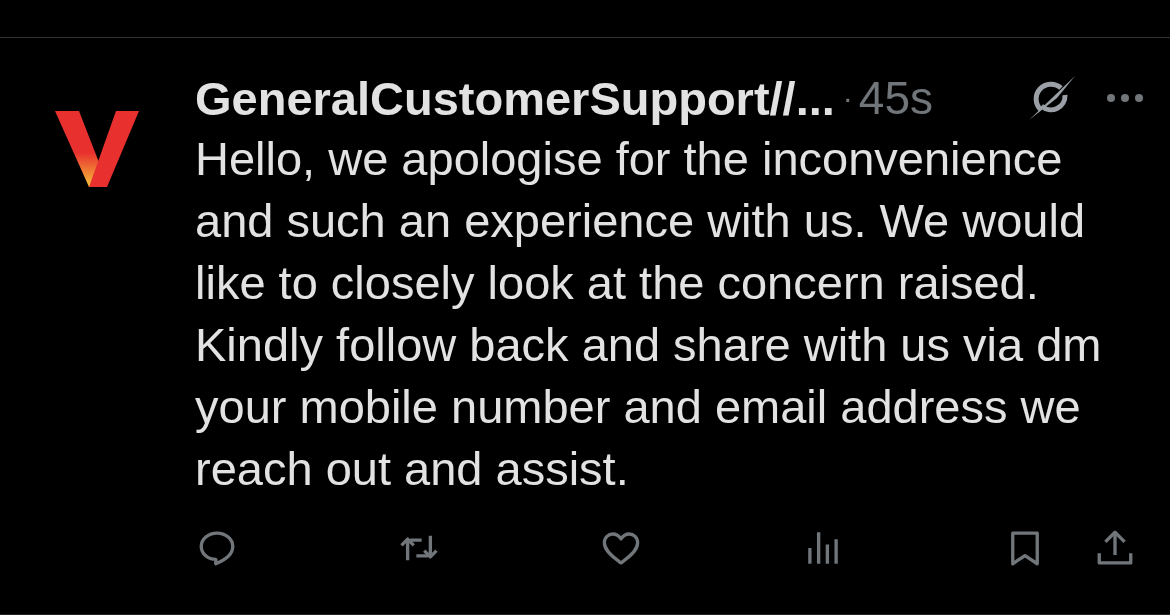 The height and width of the screenshot is (615, 1170). I want to click on v-logo-icon, so click(97, 149).